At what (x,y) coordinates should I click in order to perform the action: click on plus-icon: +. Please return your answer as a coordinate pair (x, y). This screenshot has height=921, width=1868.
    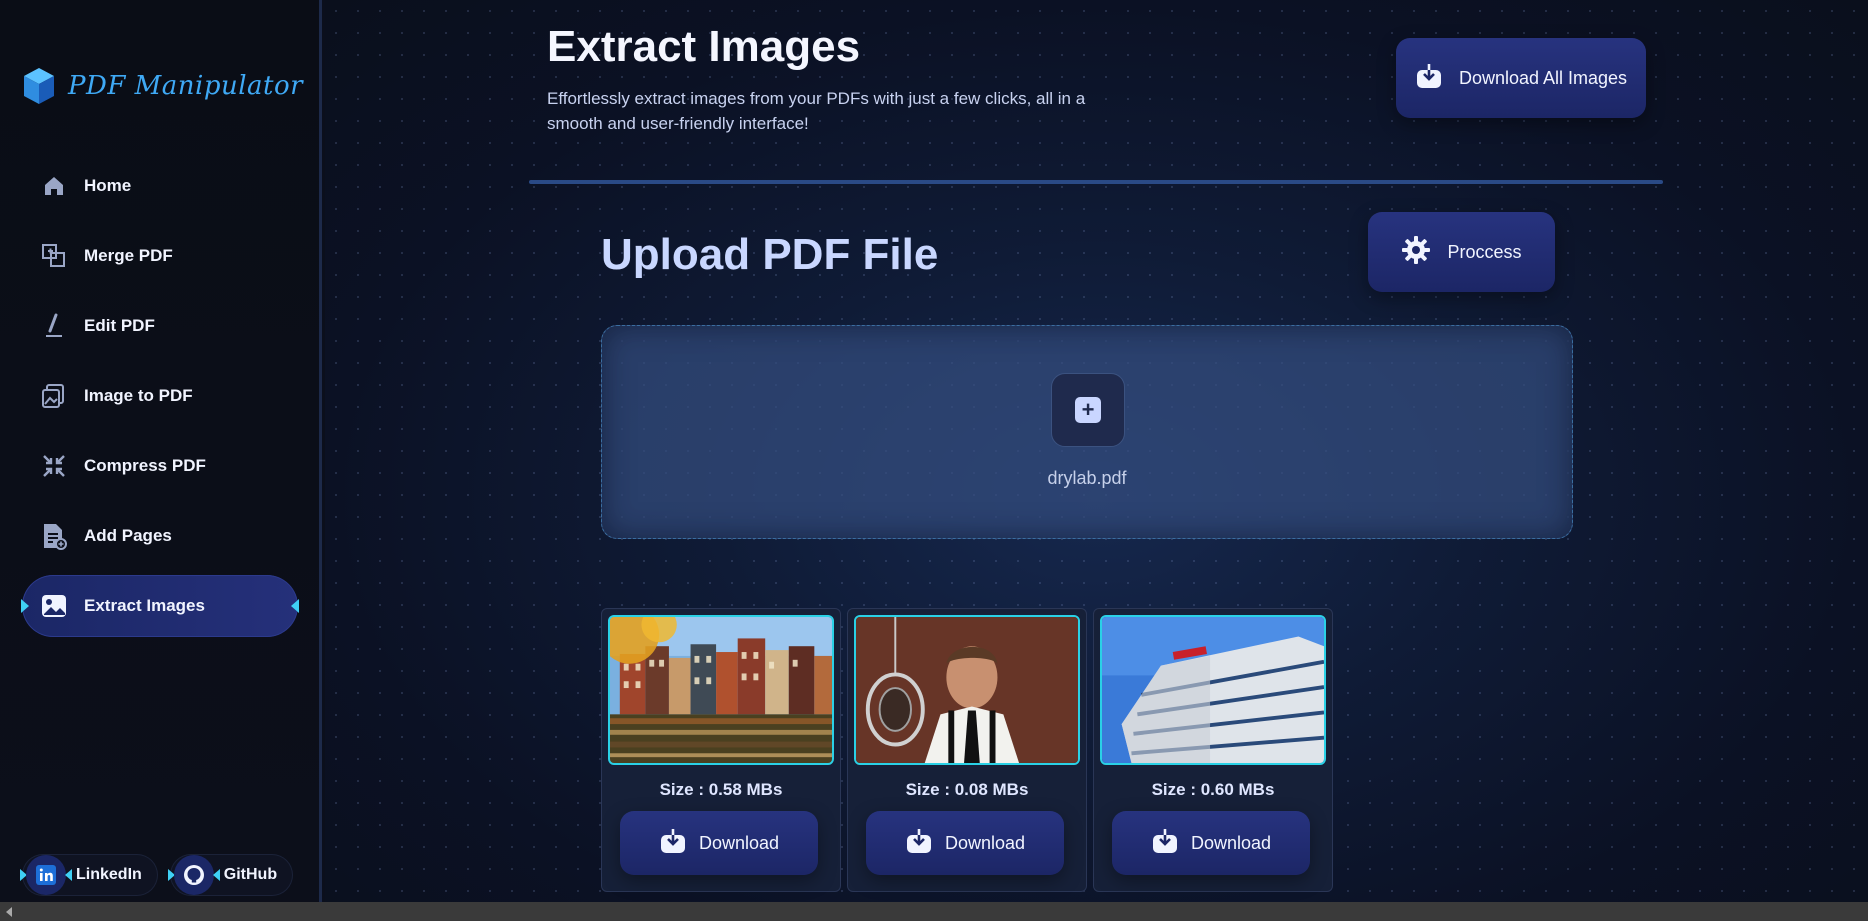
    Looking at the image, I should click on (1088, 410).